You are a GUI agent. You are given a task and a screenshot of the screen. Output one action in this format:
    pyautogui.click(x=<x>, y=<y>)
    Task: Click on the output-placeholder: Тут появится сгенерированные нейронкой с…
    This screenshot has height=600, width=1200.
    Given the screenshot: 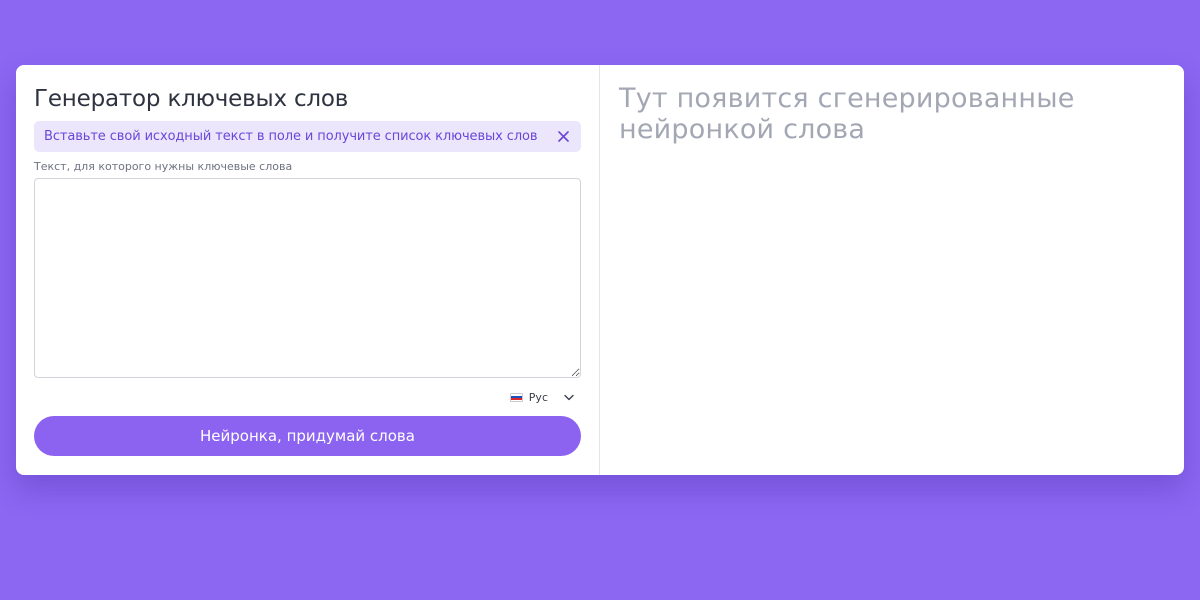 What is the action you would take?
    pyautogui.click(x=847, y=114)
    